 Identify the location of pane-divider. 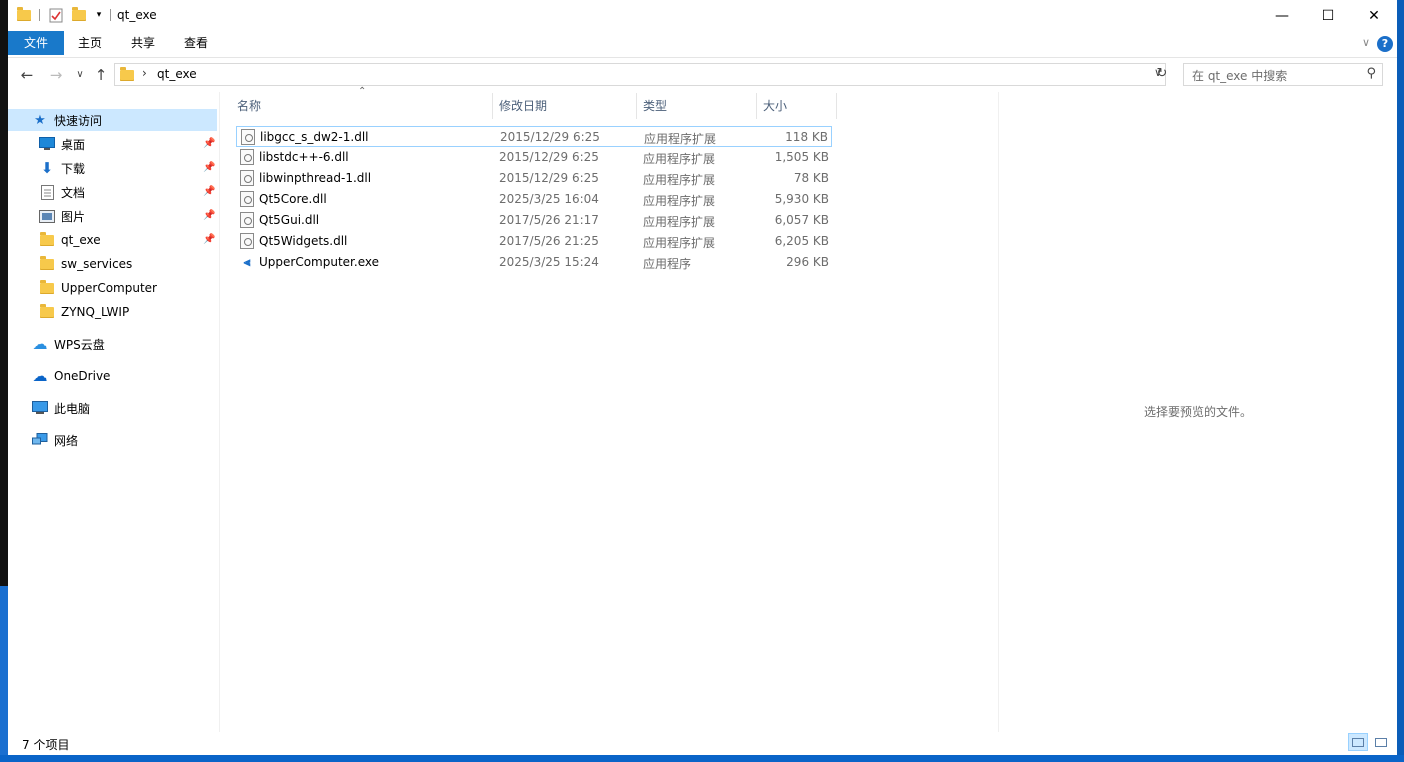
(219, 412).